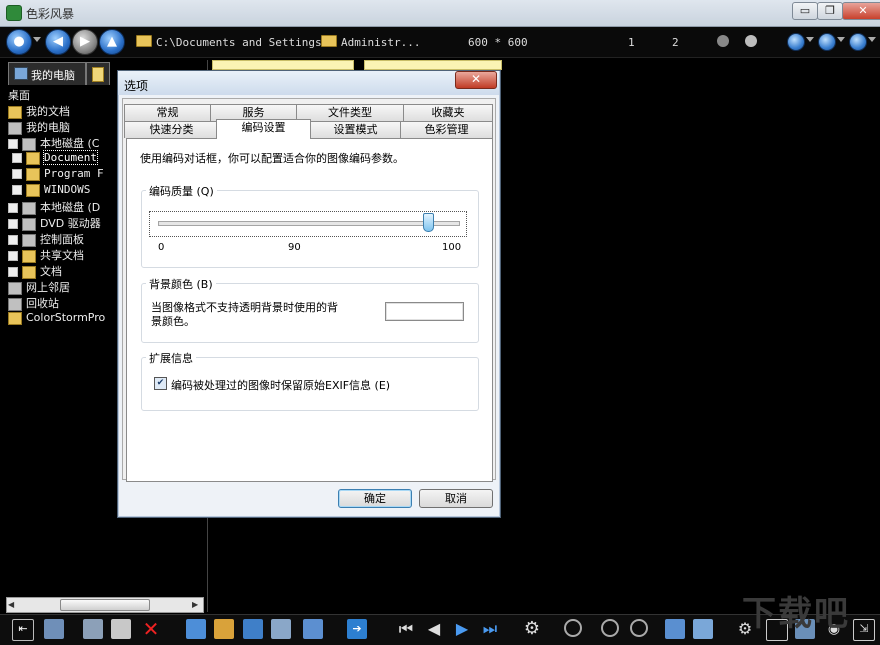  What do you see at coordinates (48, 287) in the screenshot?
I see `tree-item-label: 网上邻居` at bounding box center [48, 287].